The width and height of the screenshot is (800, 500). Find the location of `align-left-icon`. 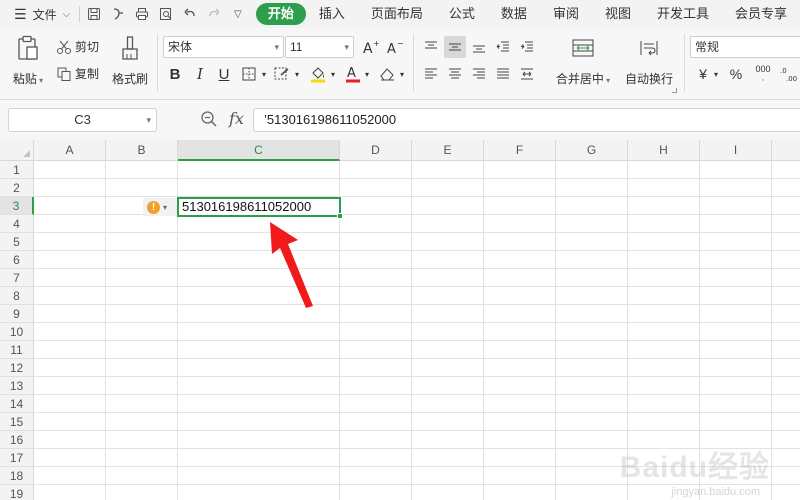

align-left-icon is located at coordinates (431, 74).